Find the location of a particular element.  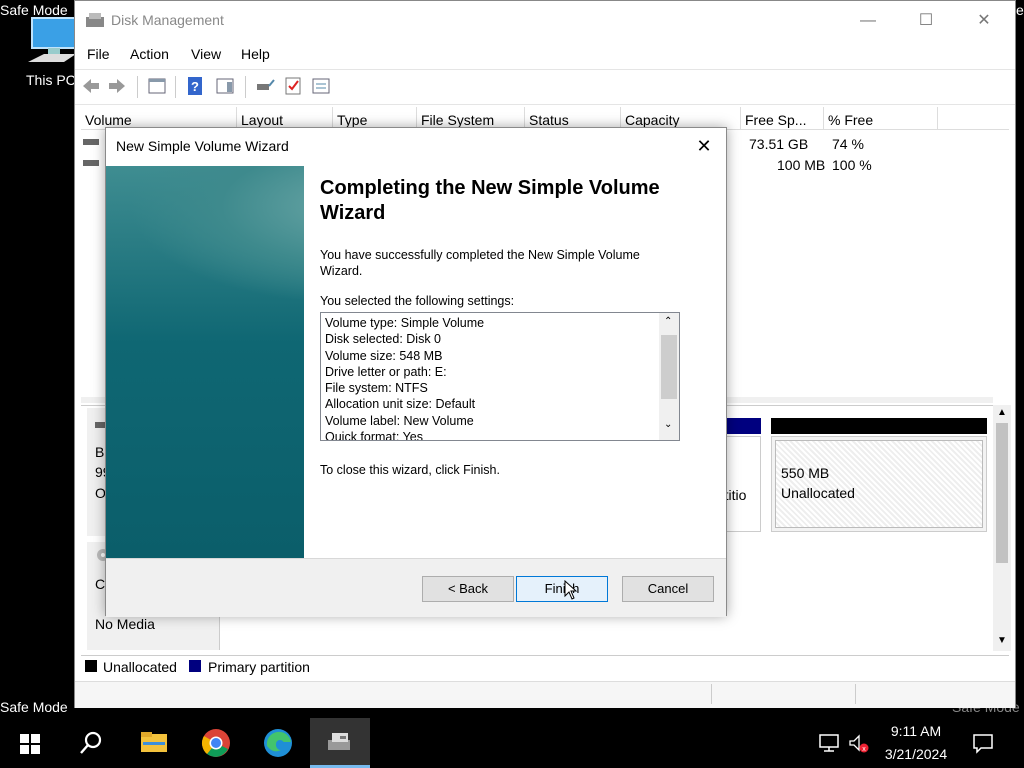

menu-bar: File Action View Help is located at coordinates (545, 53).